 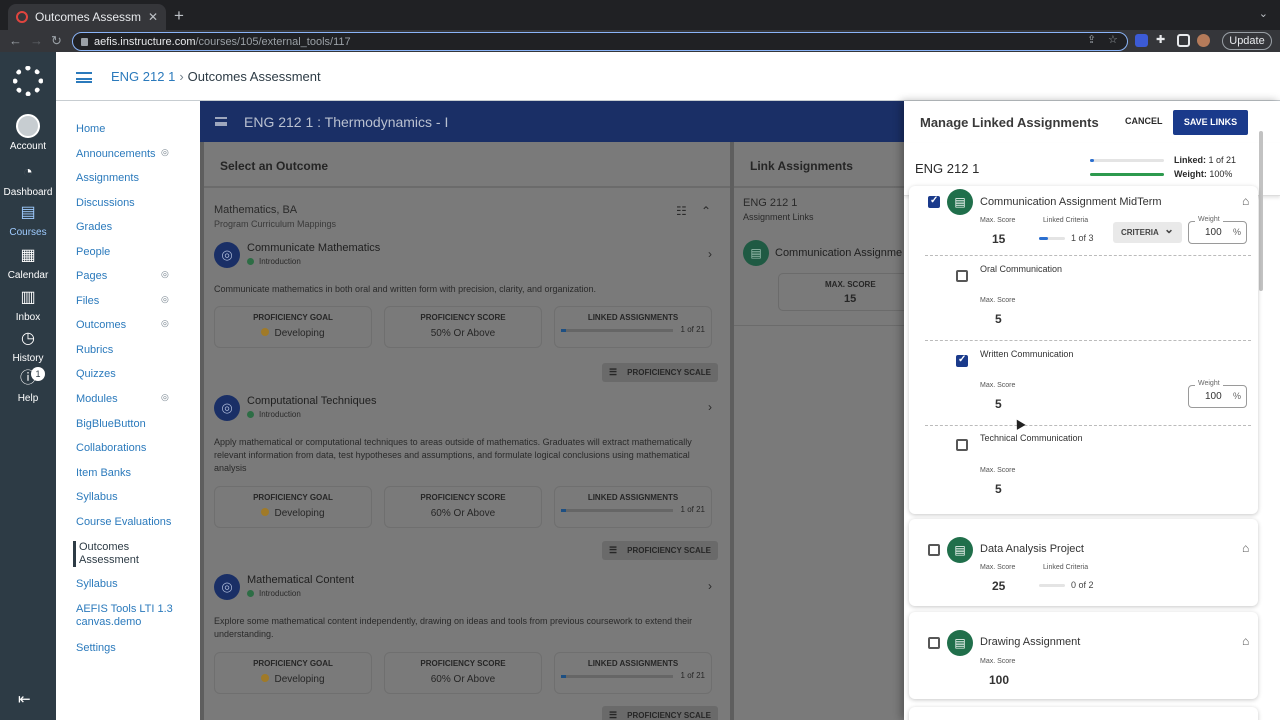 What do you see at coordinates (136, 350) in the screenshot?
I see `course-nav-rubrics: Rubrics` at bounding box center [136, 350].